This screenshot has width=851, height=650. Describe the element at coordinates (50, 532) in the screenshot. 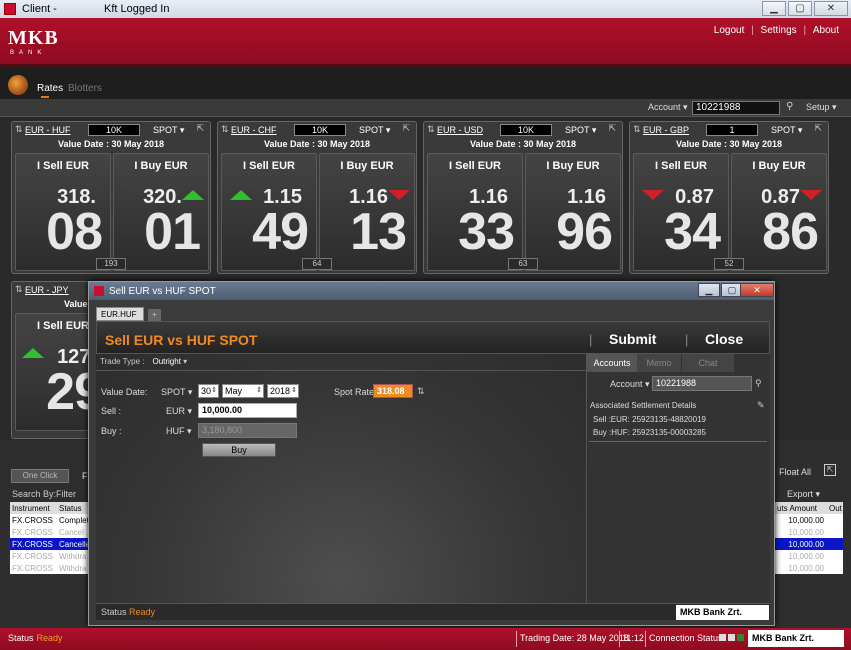

I see `table-row: FX.CROSS Cancel` at that location.